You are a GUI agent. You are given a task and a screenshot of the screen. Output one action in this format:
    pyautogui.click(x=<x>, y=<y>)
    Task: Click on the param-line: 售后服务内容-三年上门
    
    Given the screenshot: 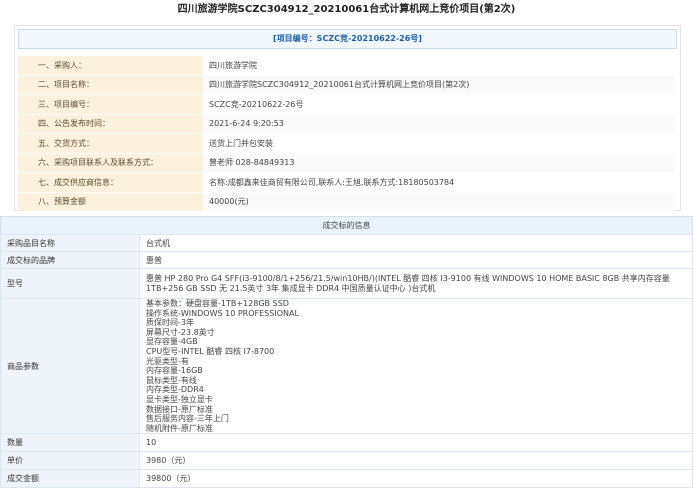 What is the action you would take?
    pyautogui.click(x=187, y=419)
    